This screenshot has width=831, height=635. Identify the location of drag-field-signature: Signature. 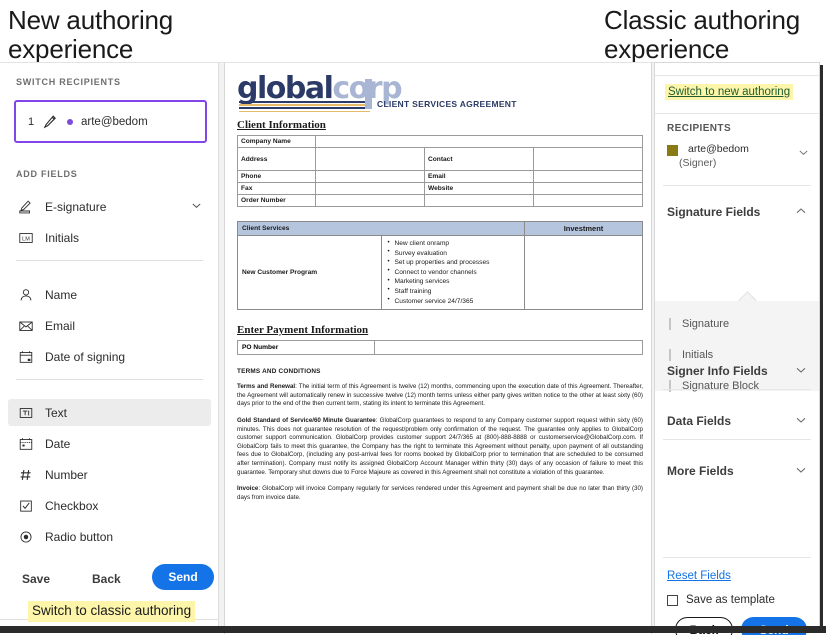
(739, 323).